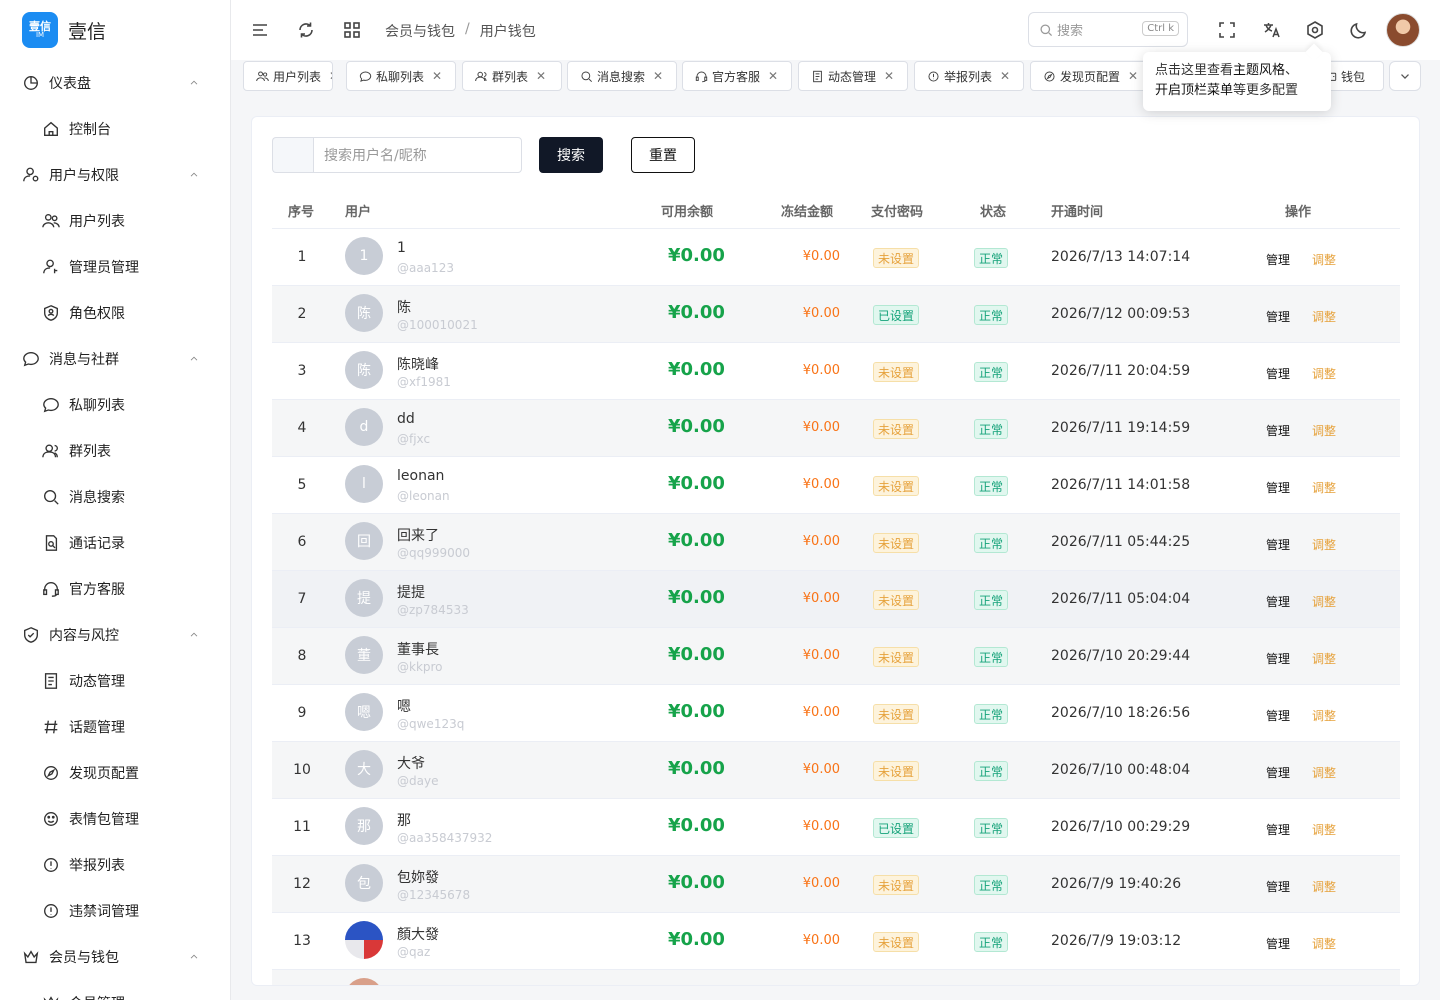  Describe the element at coordinates (115, 221) in the screenshot. I see `sidebar-item-3: 用户列表` at that location.